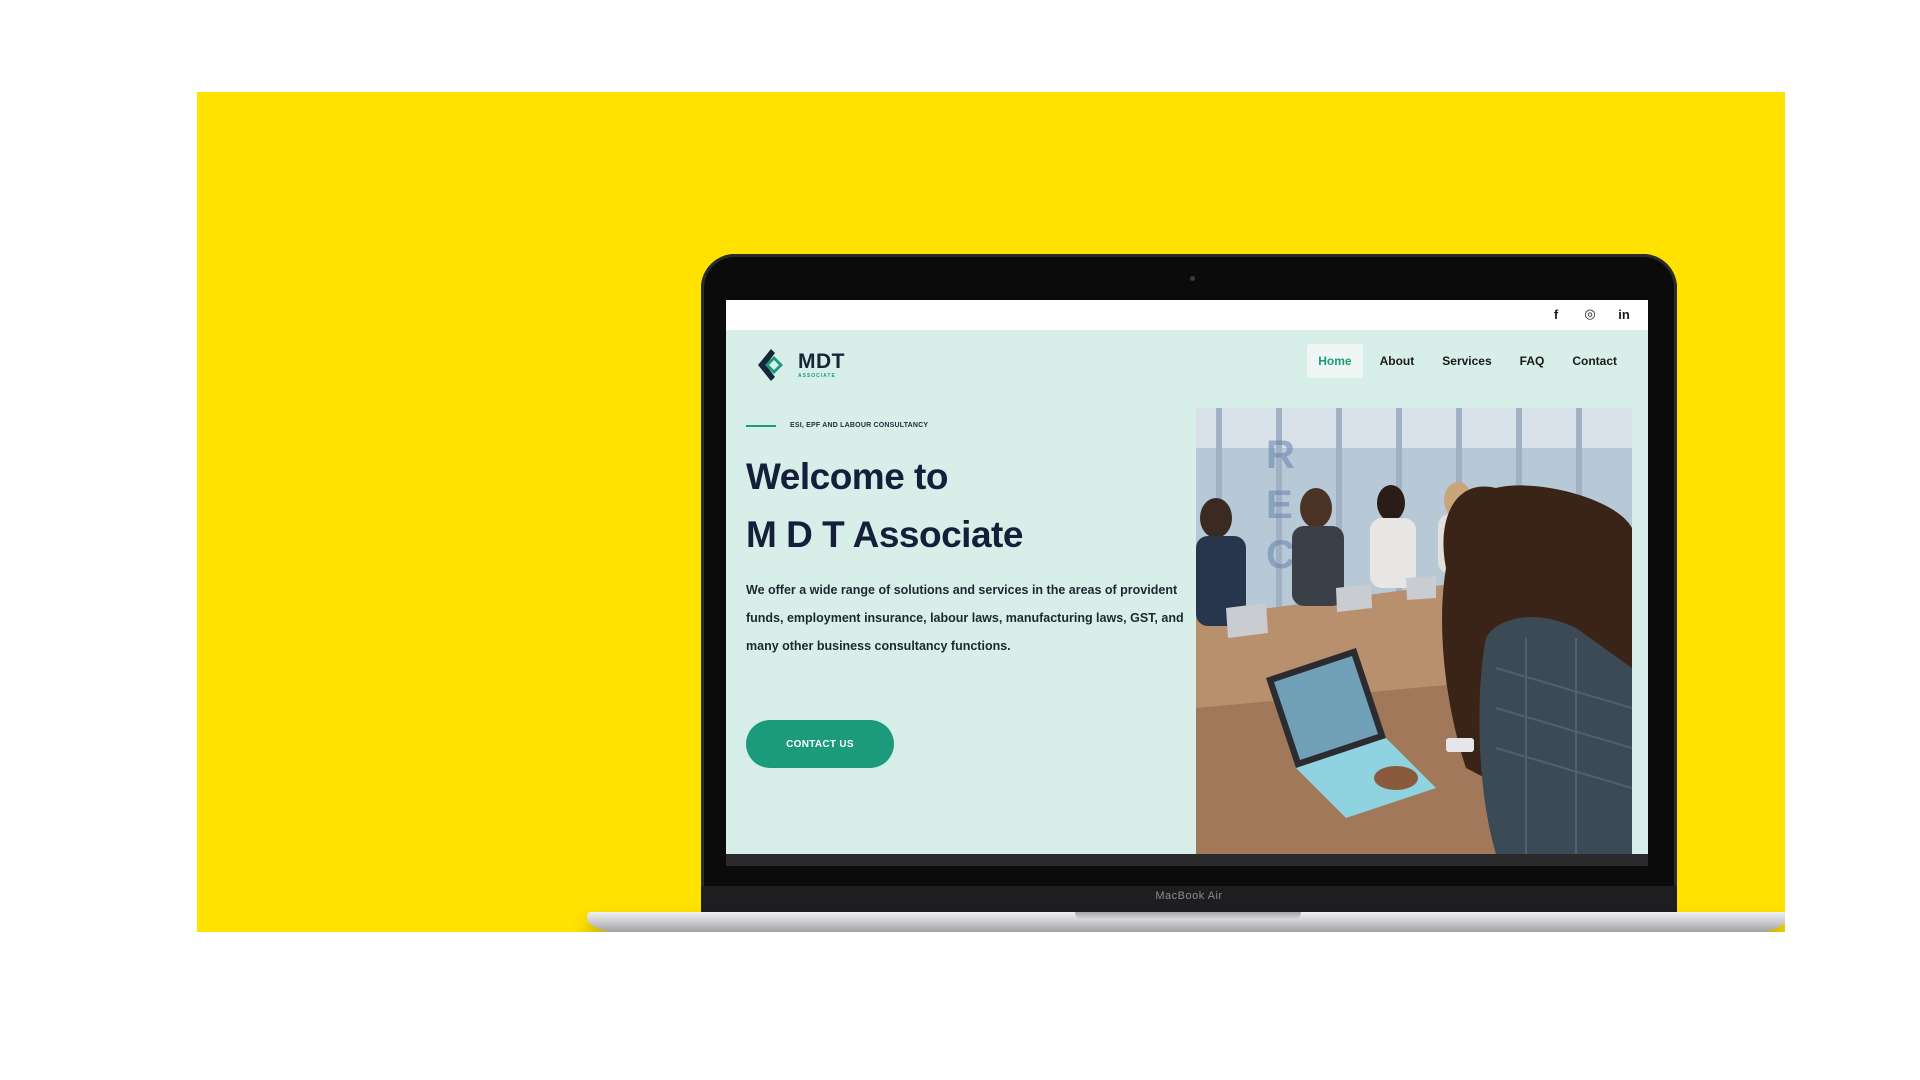 Image resolution: width=1920 pixels, height=1080 pixels. What do you see at coordinates (1187, 315) in the screenshot?
I see `social-topbar: f ◎ in` at bounding box center [1187, 315].